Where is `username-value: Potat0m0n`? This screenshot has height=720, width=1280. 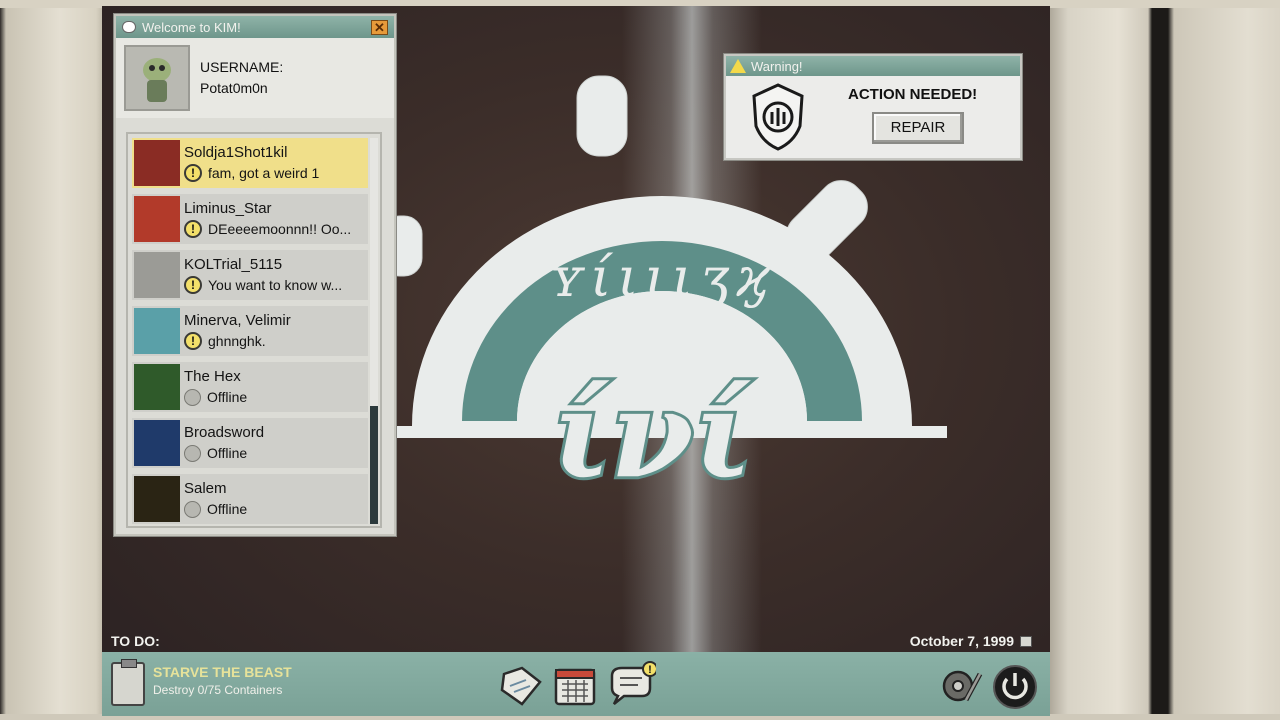
username-value: Potat0m0n is located at coordinates (234, 88).